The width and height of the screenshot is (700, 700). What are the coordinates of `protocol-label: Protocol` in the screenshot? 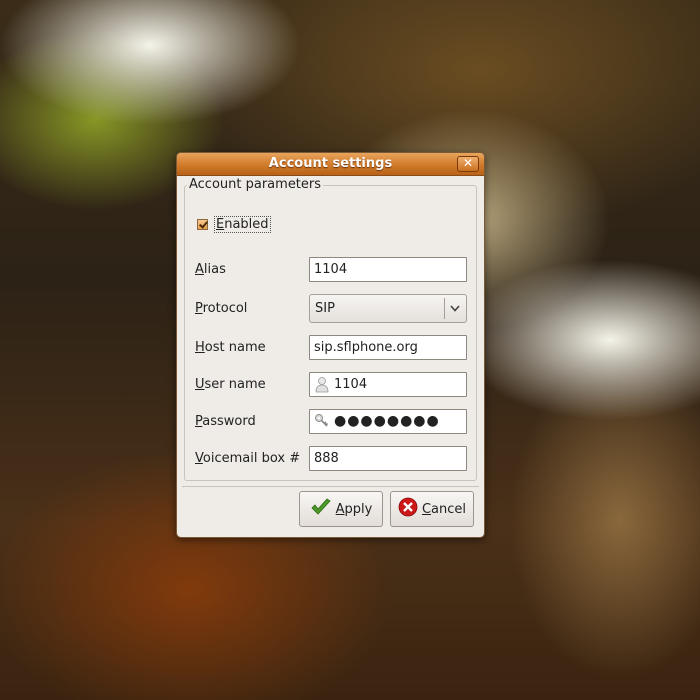 It's located at (221, 308).